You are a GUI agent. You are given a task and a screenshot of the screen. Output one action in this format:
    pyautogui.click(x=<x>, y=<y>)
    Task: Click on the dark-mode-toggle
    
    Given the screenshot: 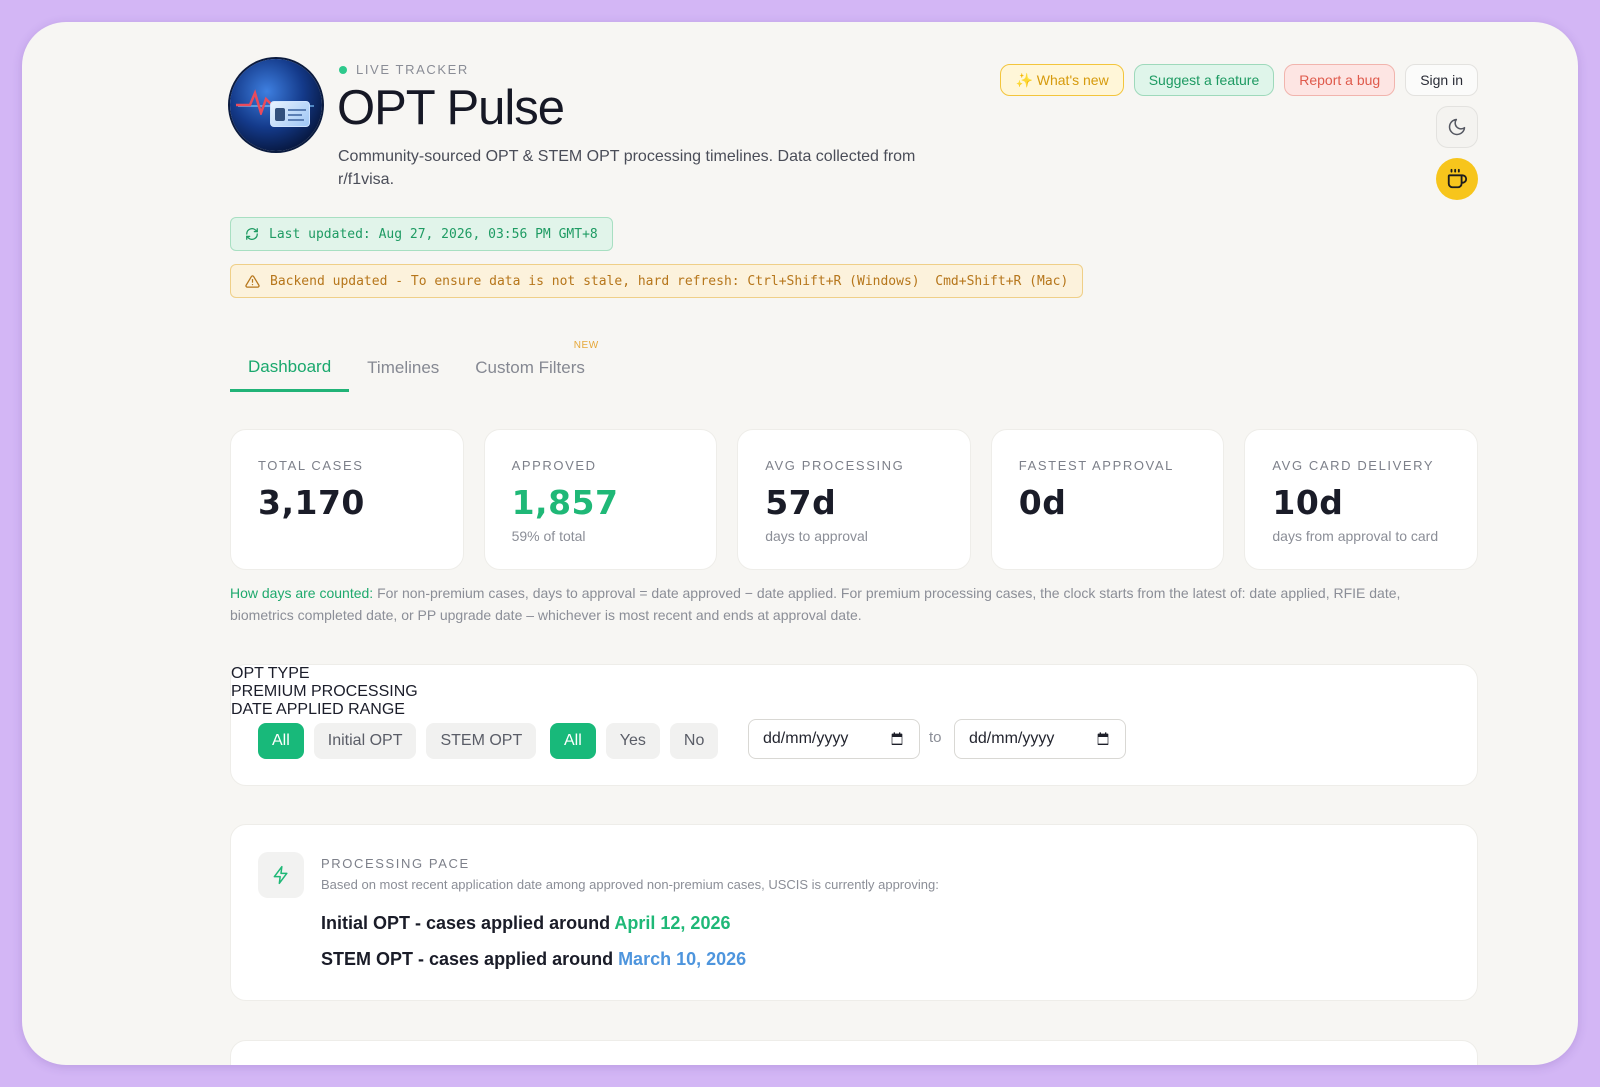 What is the action you would take?
    pyautogui.click(x=1457, y=127)
    